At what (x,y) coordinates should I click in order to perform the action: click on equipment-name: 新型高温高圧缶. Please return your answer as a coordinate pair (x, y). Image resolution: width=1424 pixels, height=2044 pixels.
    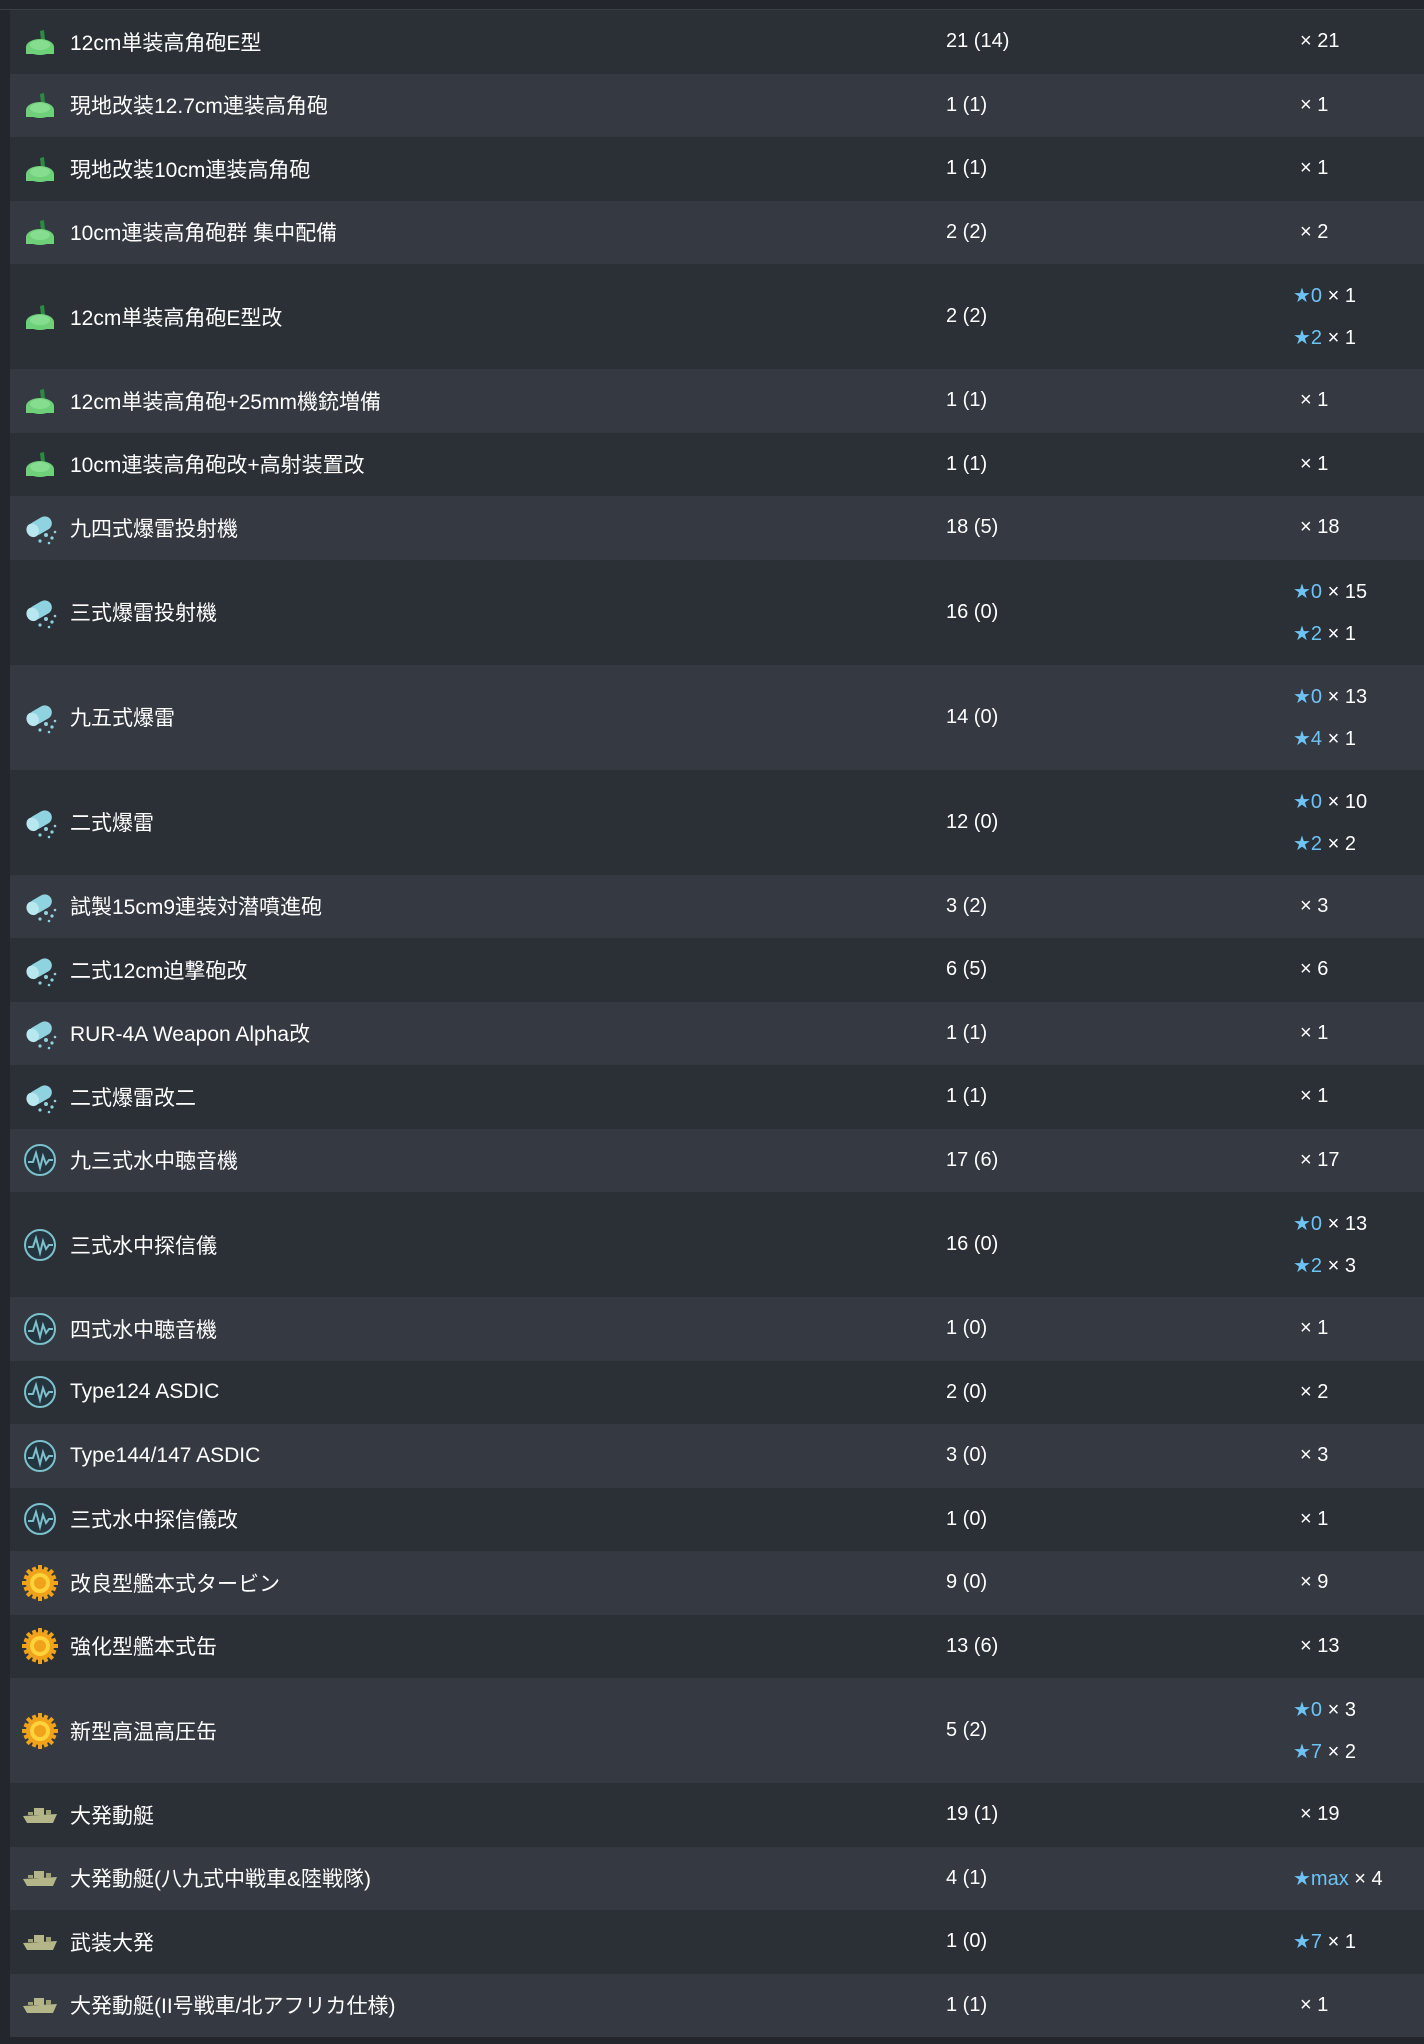
    Looking at the image, I should click on (143, 1732).